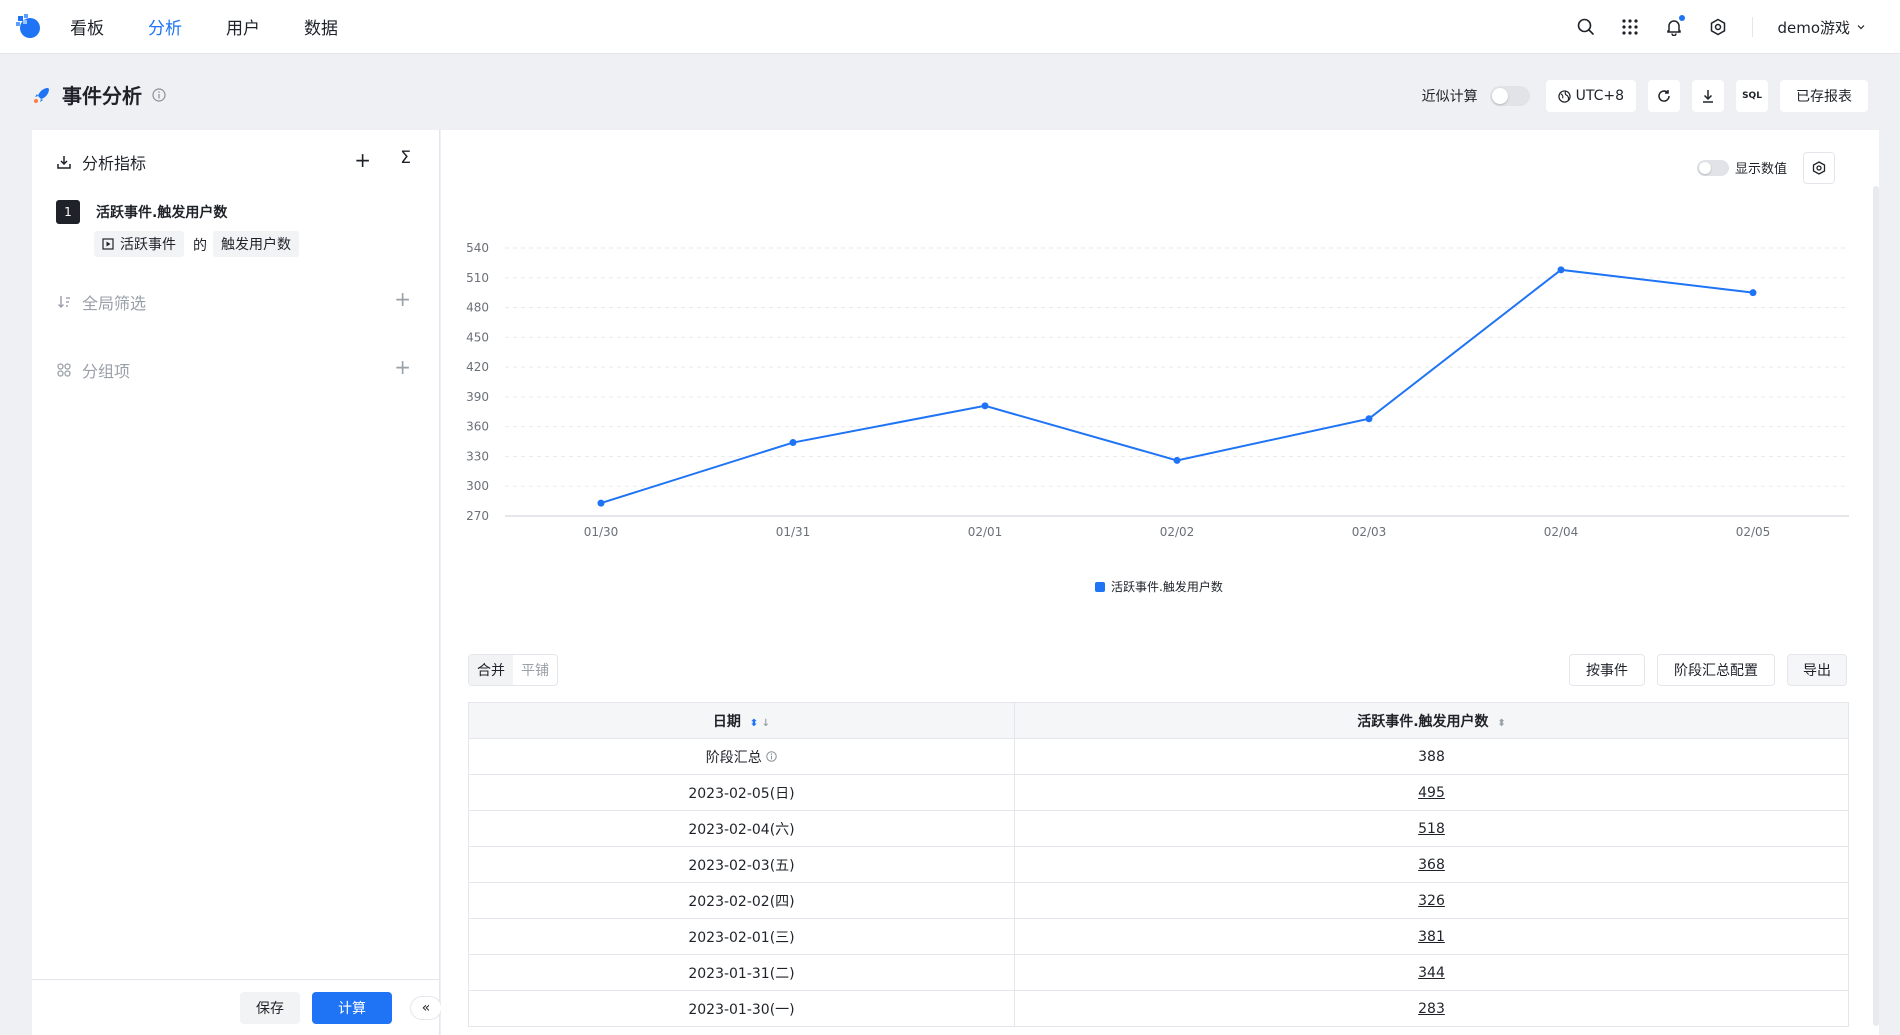  What do you see at coordinates (535, 670) in the screenshot?
I see `seg-tile: 平铺` at bounding box center [535, 670].